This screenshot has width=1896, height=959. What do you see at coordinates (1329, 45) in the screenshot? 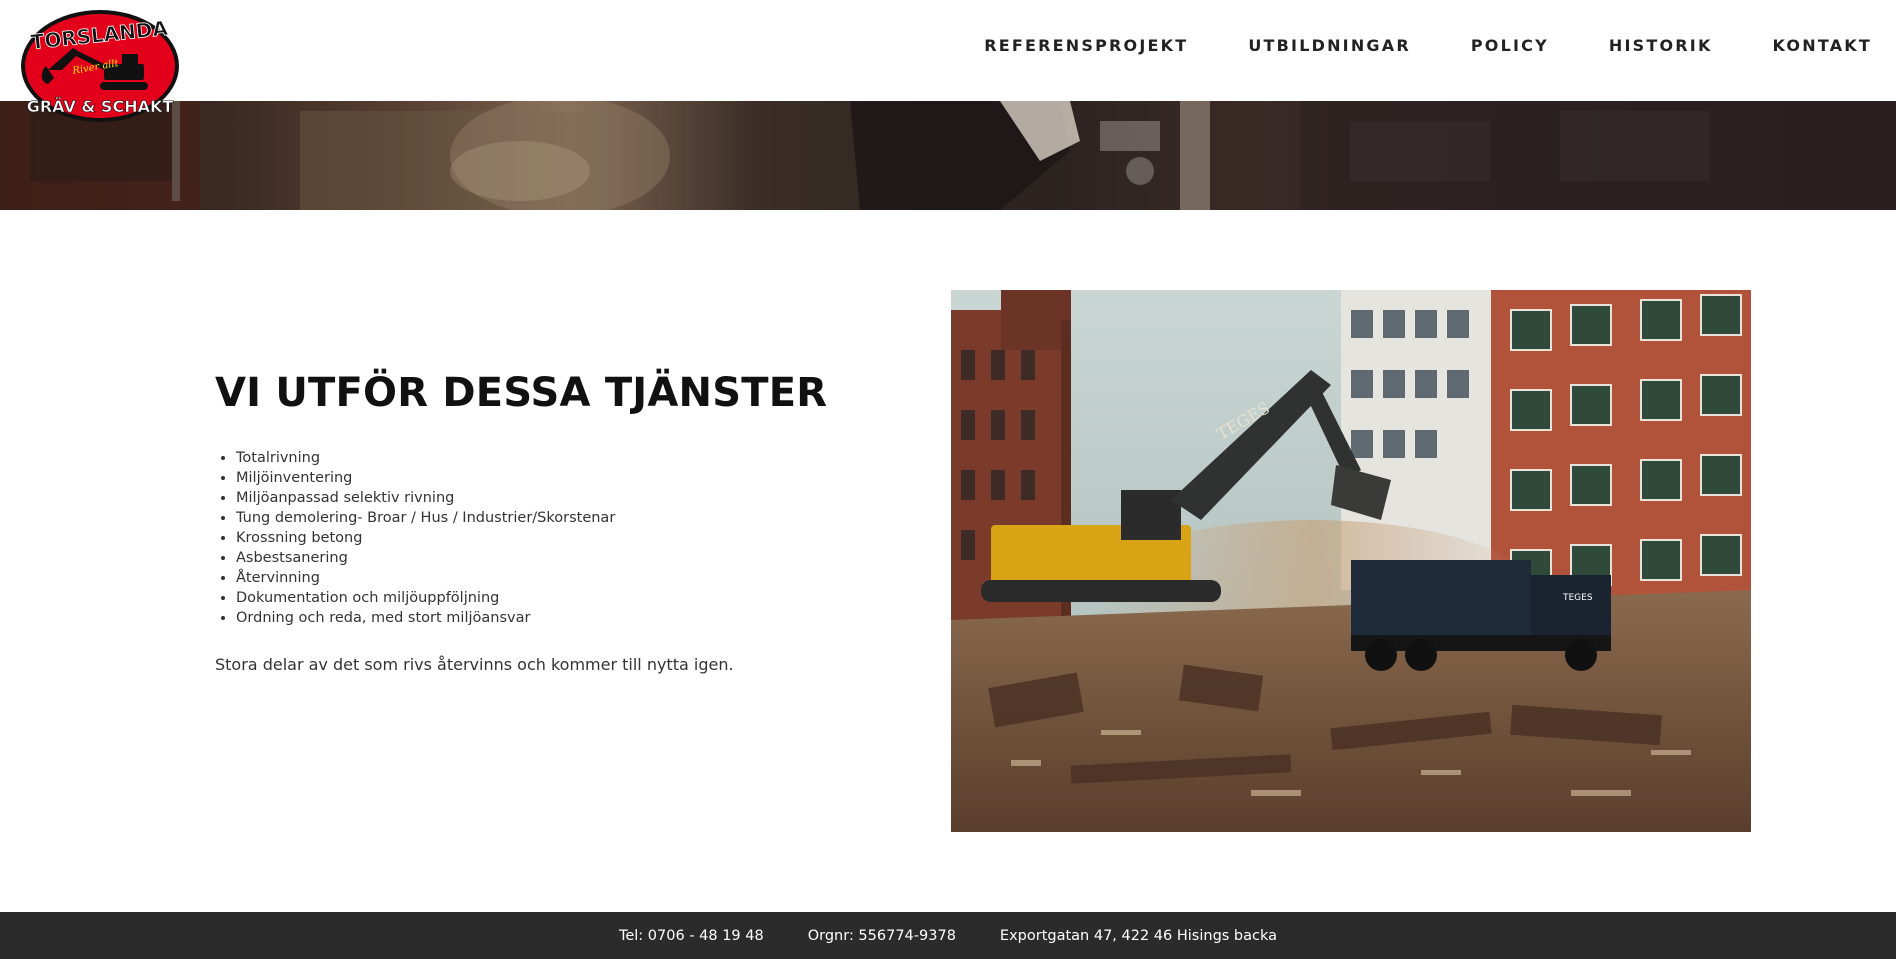
I see `nav-item-utbildningar: UTBILDNINGAR` at bounding box center [1329, 45].